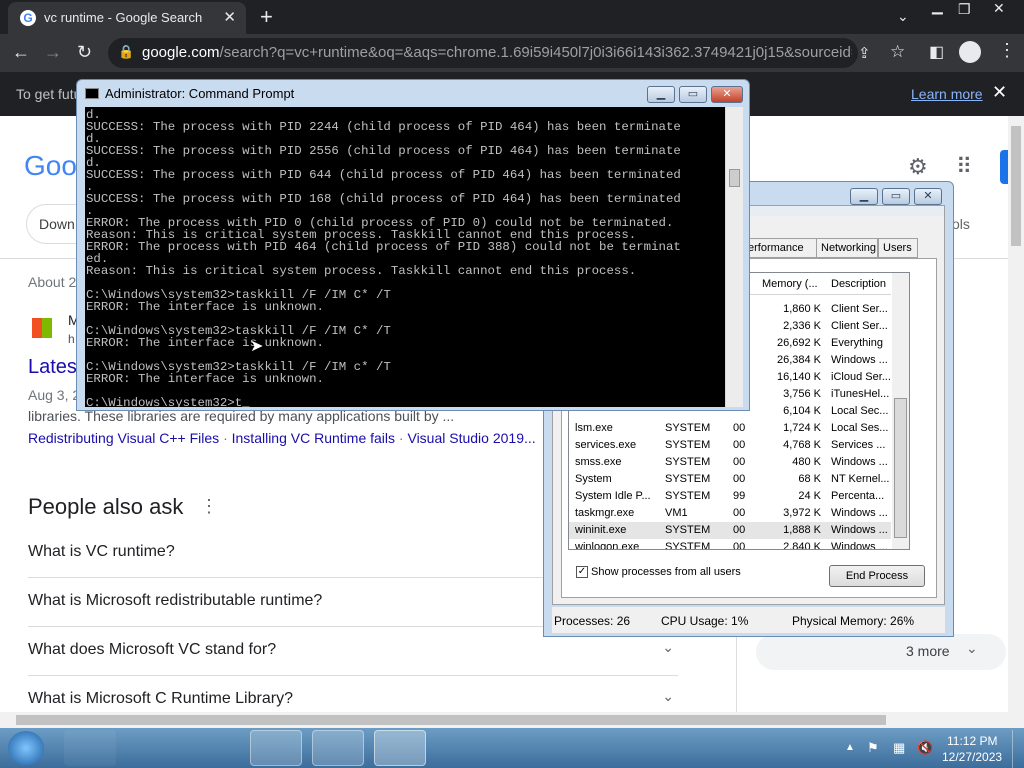 This screenshot has height=768, width=1024. Describe the element at coordinates (858, 284) in the screenshot. I see `column-description: Description` at that location.